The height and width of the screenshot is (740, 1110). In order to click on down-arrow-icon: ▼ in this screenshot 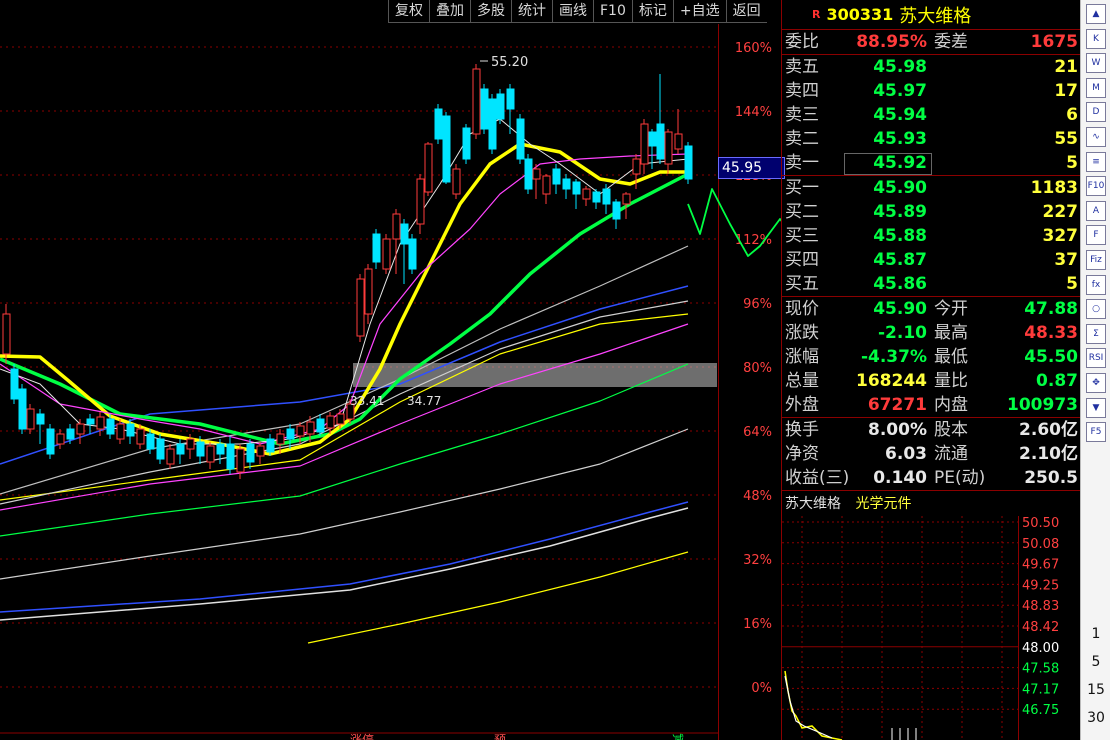, I will do `click(1096, 407)`.